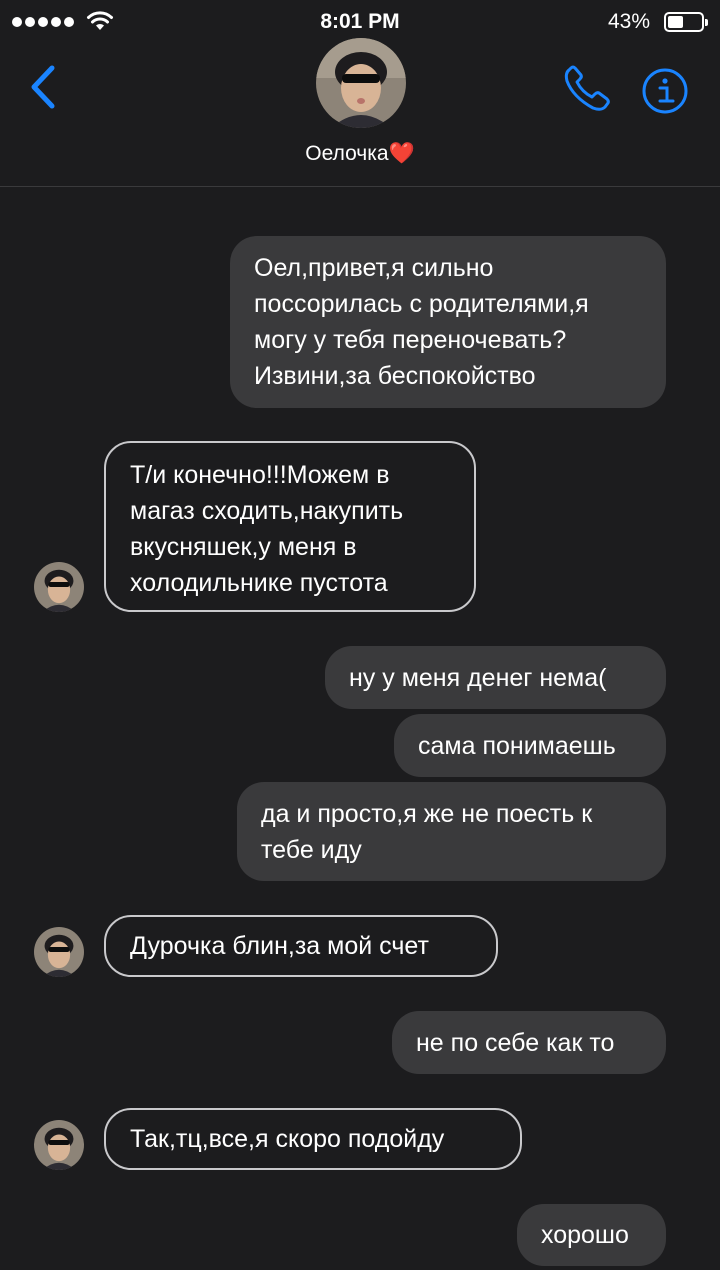 The image size is (720, 1270). What do you see at coordinates (360, 154) in the screenshot?
I see `contact-name: Оелочка❤️` at bounding box center [360, 154].